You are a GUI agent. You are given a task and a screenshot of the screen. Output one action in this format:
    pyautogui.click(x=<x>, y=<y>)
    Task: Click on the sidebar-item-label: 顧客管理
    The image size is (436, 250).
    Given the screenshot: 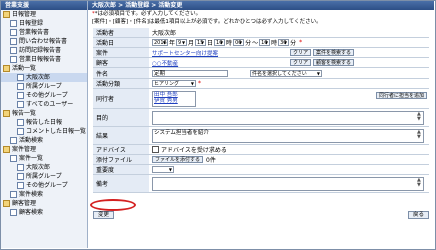 What is the action you would take?
    pyautogui.click(x=24, y=203)
    